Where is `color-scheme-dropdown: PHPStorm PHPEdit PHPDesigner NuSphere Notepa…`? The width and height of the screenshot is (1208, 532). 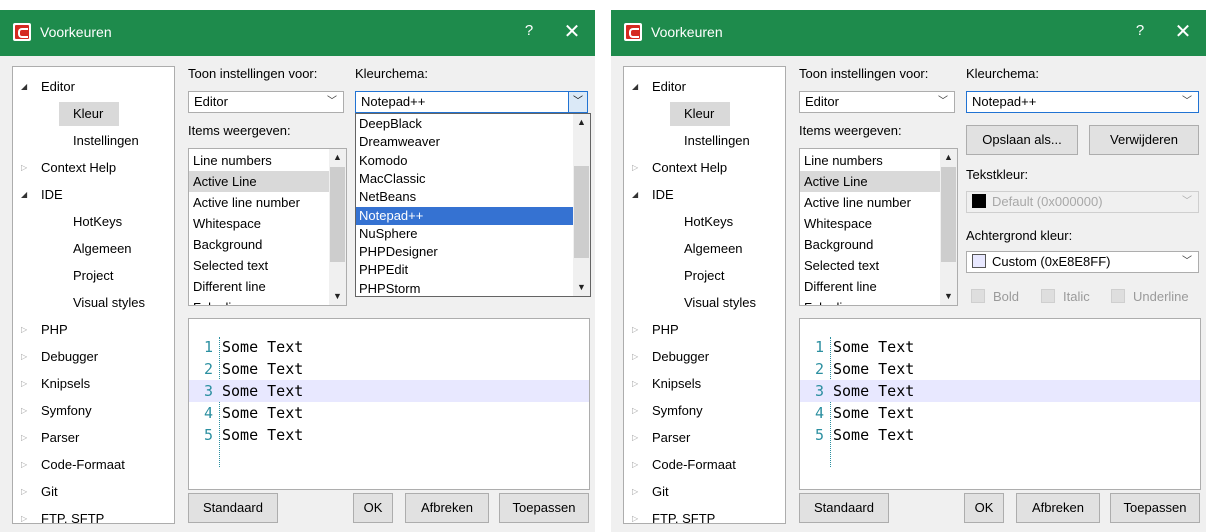 color-scheme-dropdown: PHPStorm PHPEdit PHPDesigner NuSphere Notepa… is located at coordinates (473, 205).